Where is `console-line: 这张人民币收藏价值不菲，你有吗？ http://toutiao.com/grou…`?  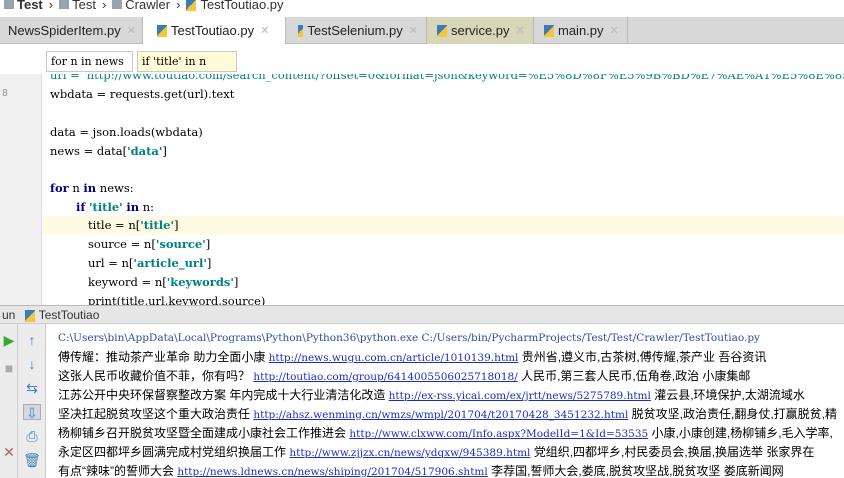
console-line: 这张人民币收藏价值不菲，你有吗？ http://toutiao.com/grou… is located at coordinates (404, 376).